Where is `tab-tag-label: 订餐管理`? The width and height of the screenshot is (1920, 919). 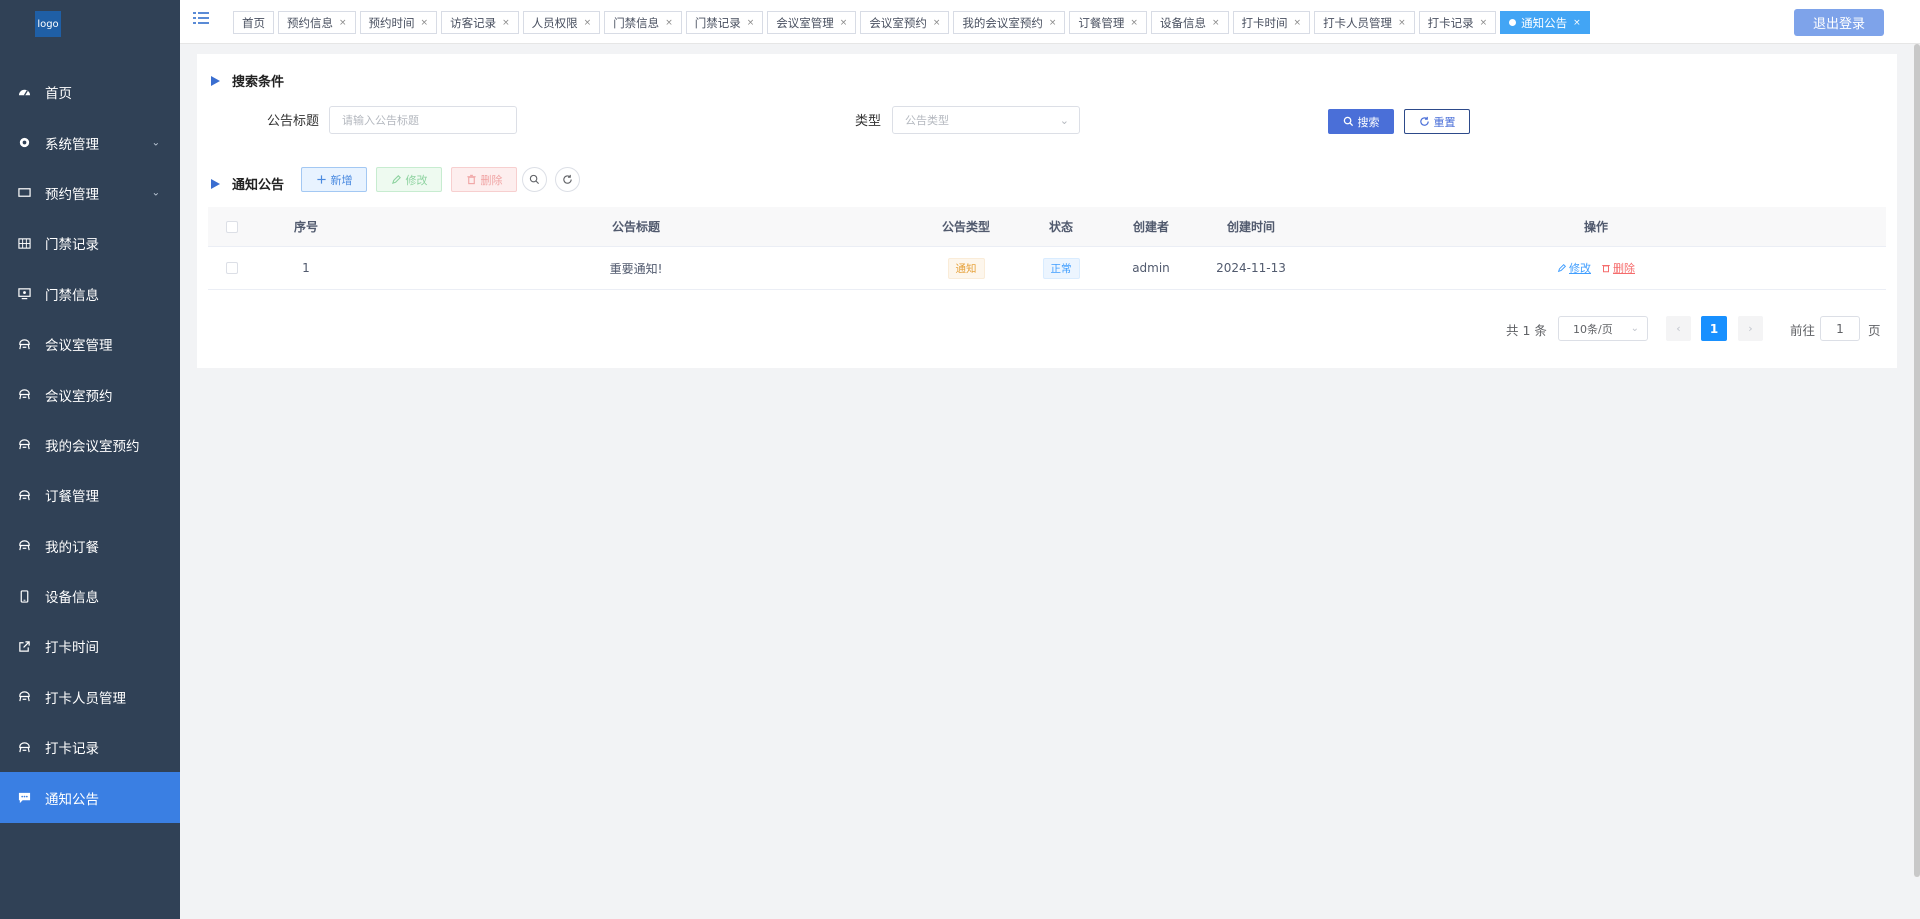
tab-tag-label: 订餐管理 is located at coordinates (1101, 22).